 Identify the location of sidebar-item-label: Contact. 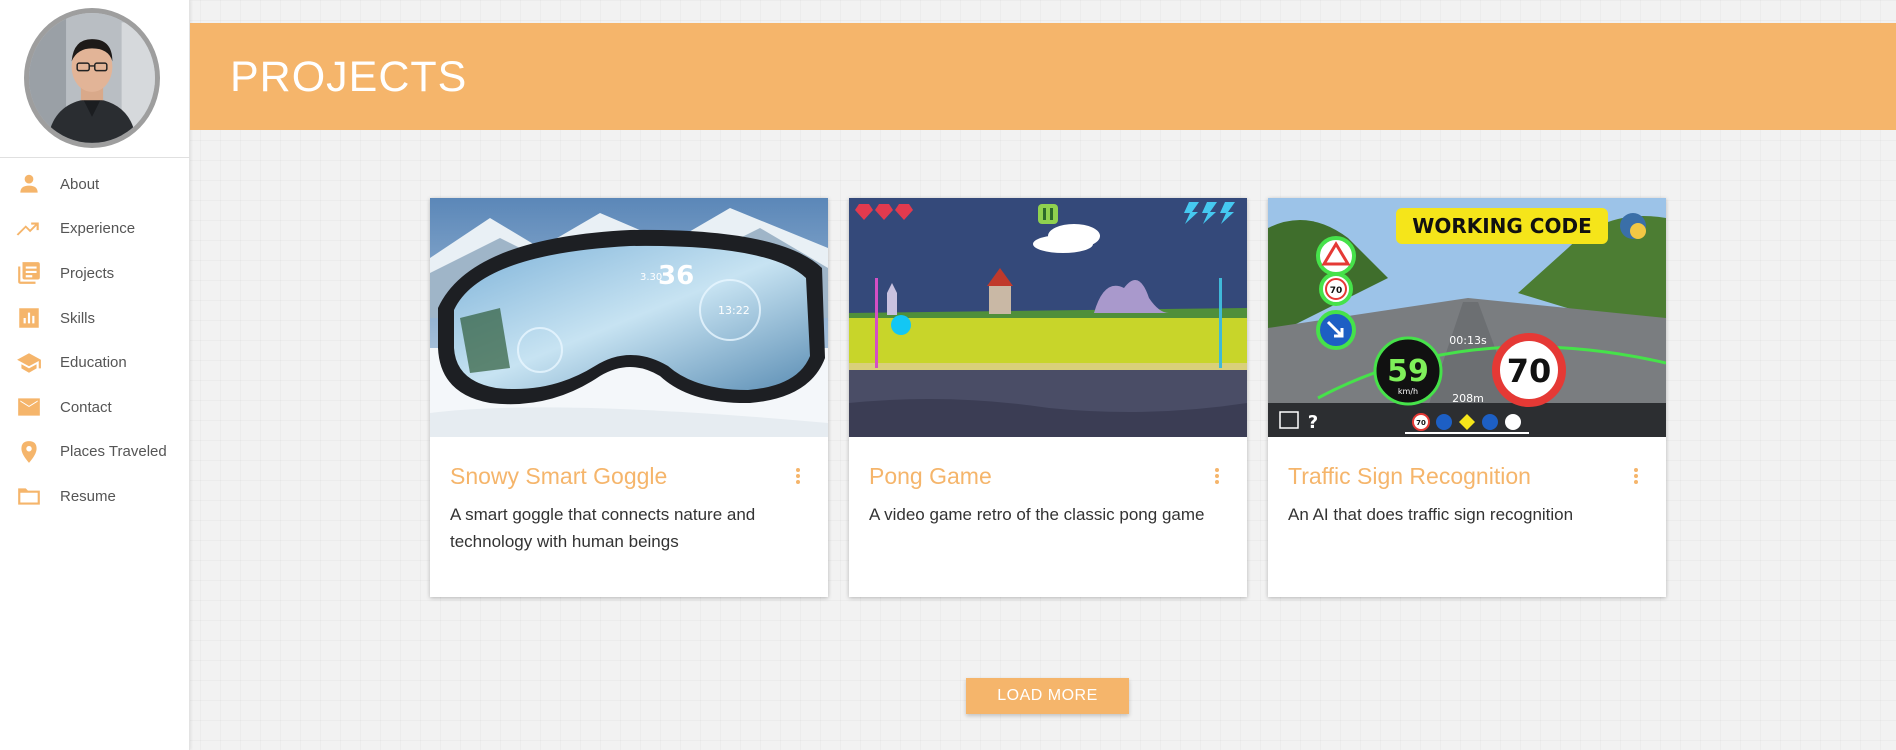
(86, 407).